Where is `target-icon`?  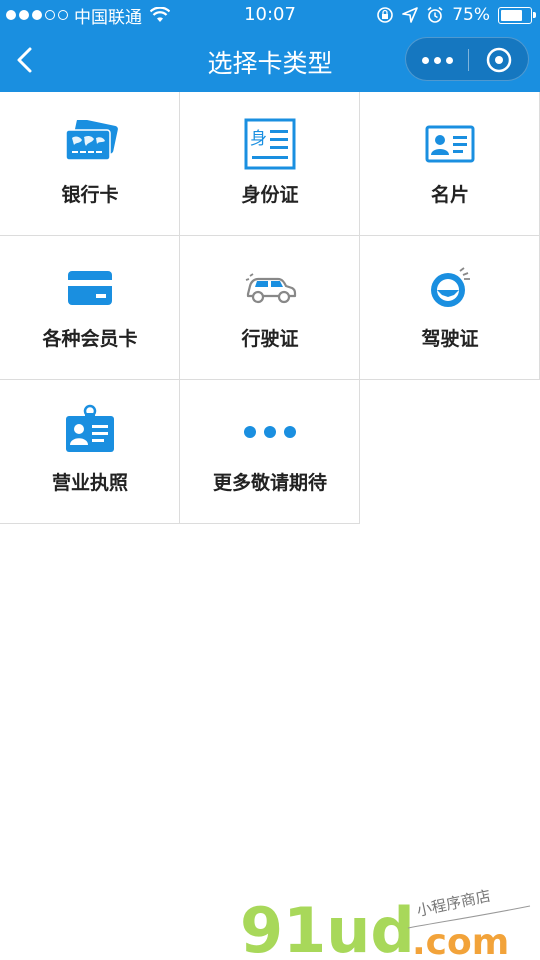 target-icon is located at coordinates (499, 60).